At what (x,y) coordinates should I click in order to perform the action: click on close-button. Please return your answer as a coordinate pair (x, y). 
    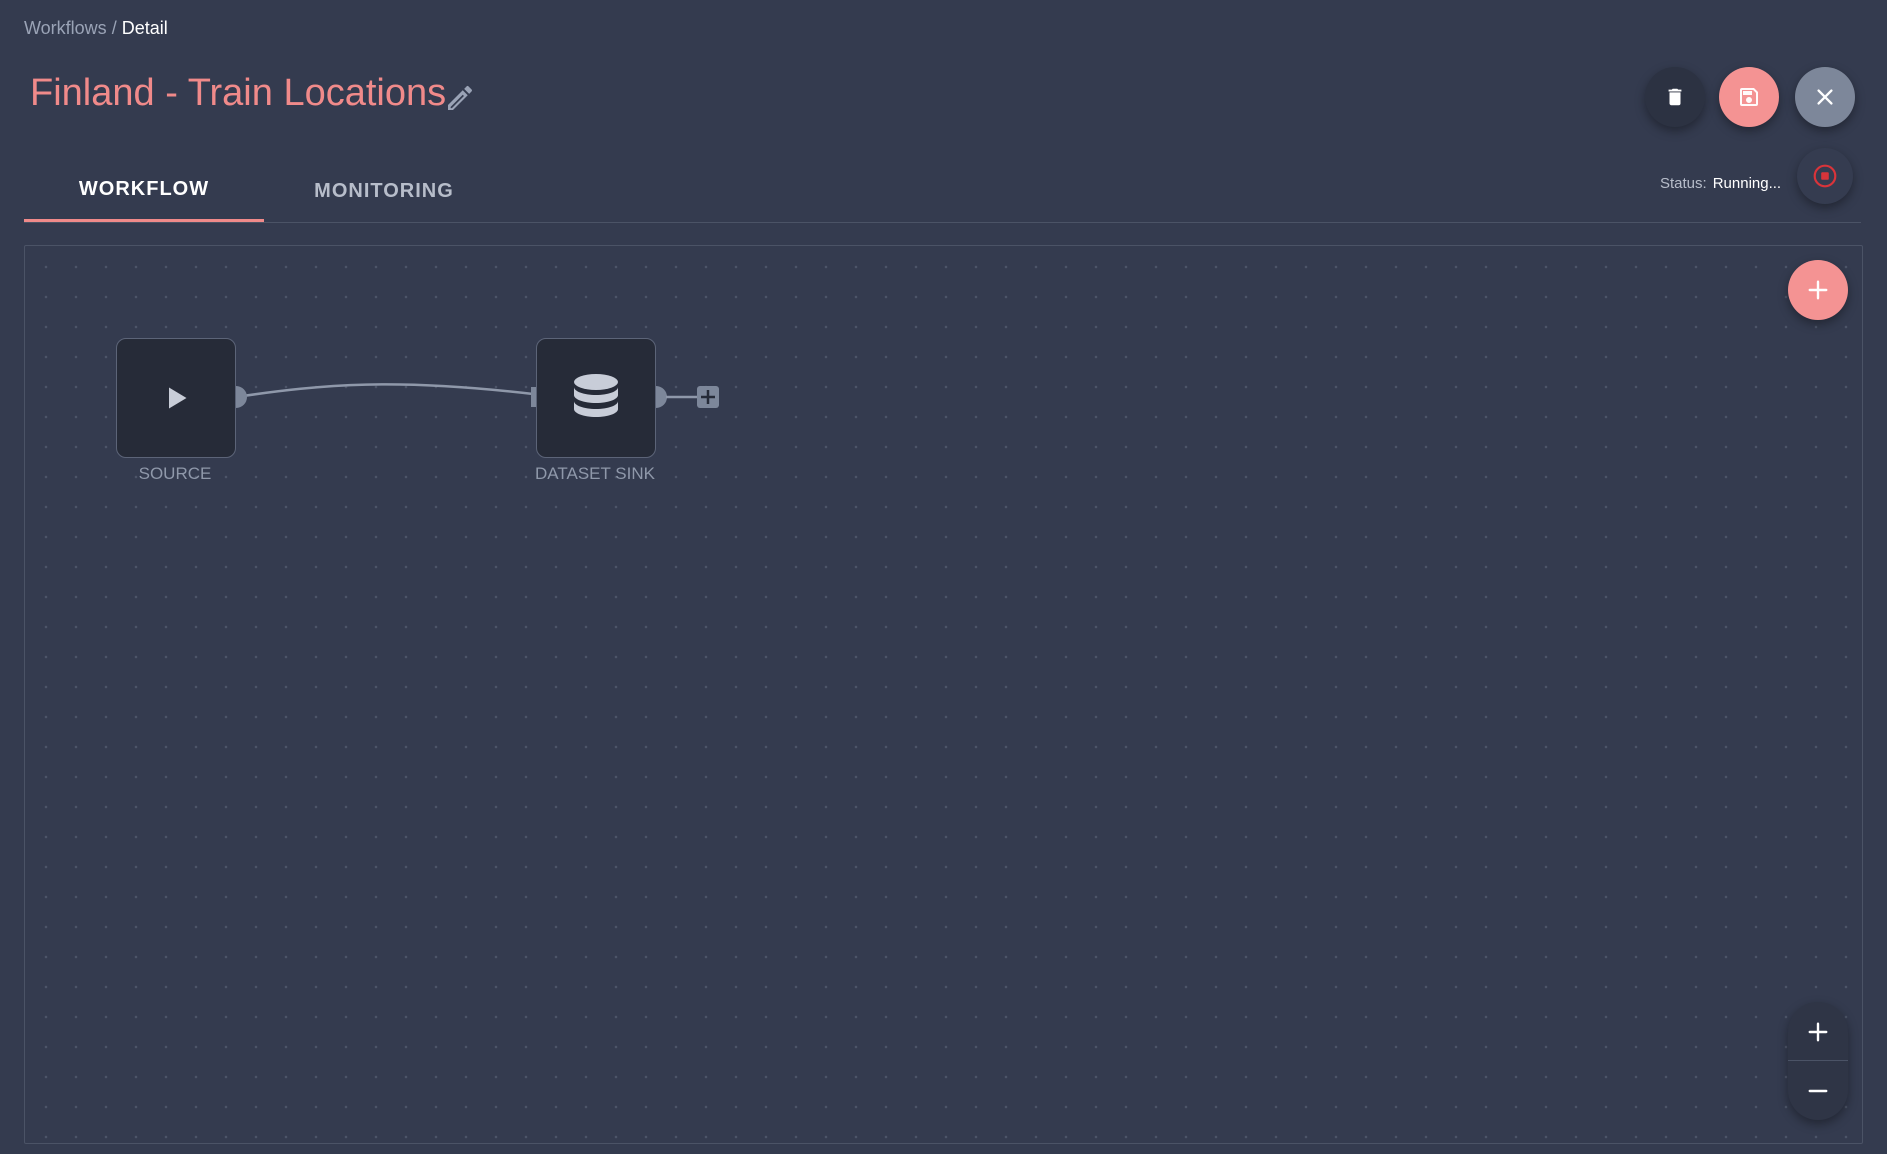
    Looking at the image, I should click on (1825, 97).